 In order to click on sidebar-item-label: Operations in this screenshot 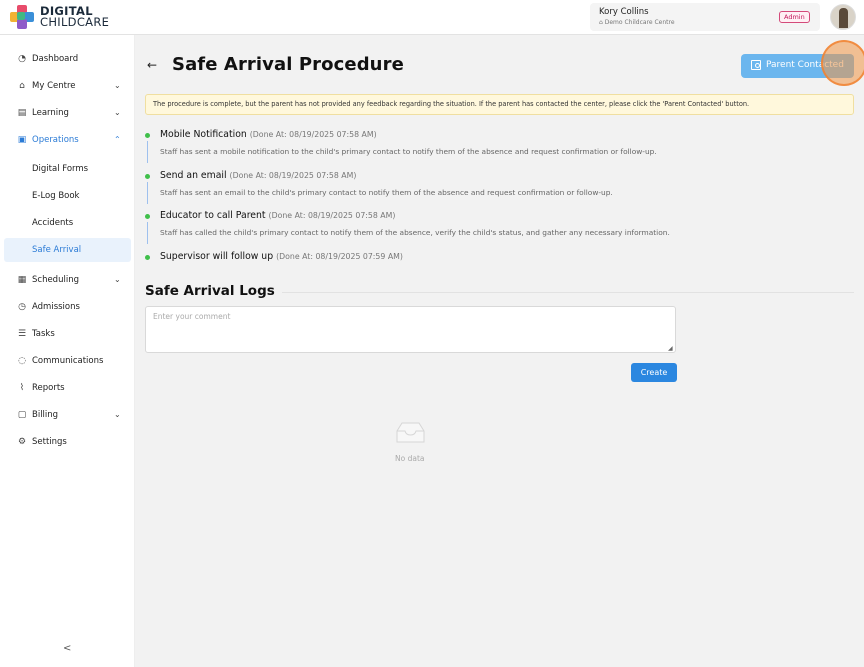, I will do `click(55, 139)`.